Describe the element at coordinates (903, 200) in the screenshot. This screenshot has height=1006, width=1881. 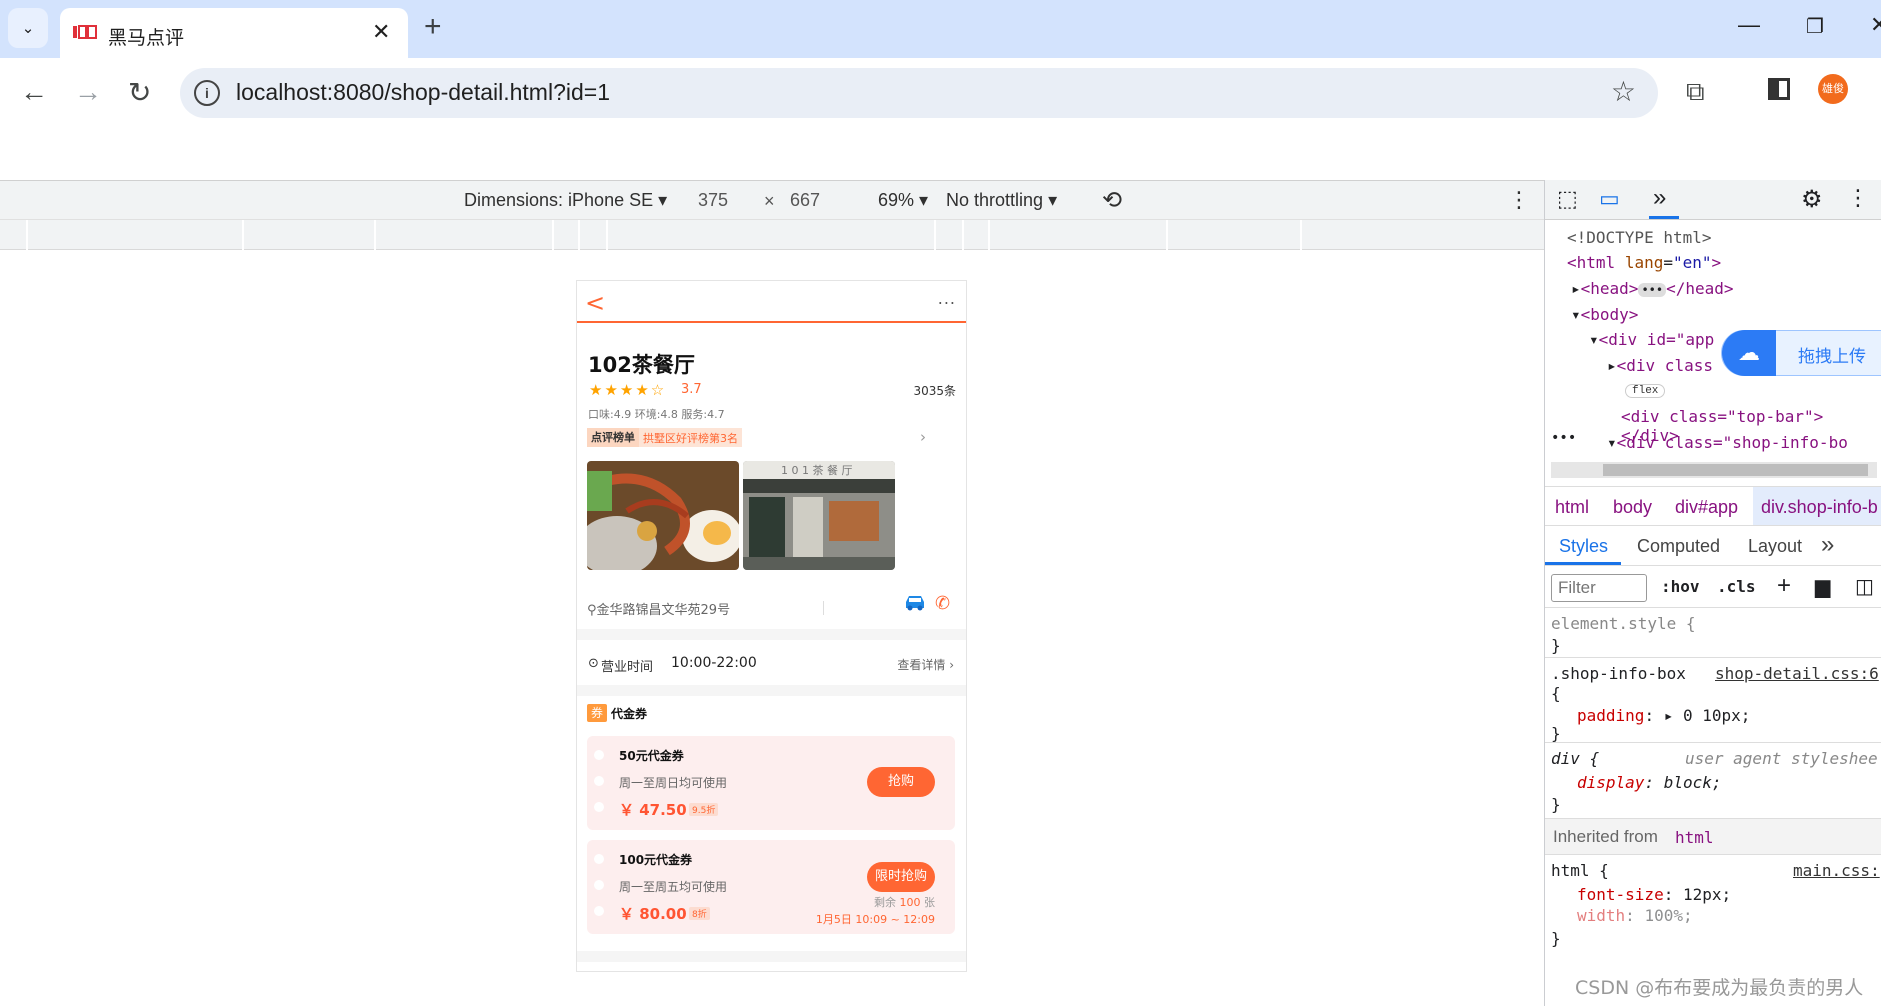
I see `zoom-select: 69% ▾` at that location.